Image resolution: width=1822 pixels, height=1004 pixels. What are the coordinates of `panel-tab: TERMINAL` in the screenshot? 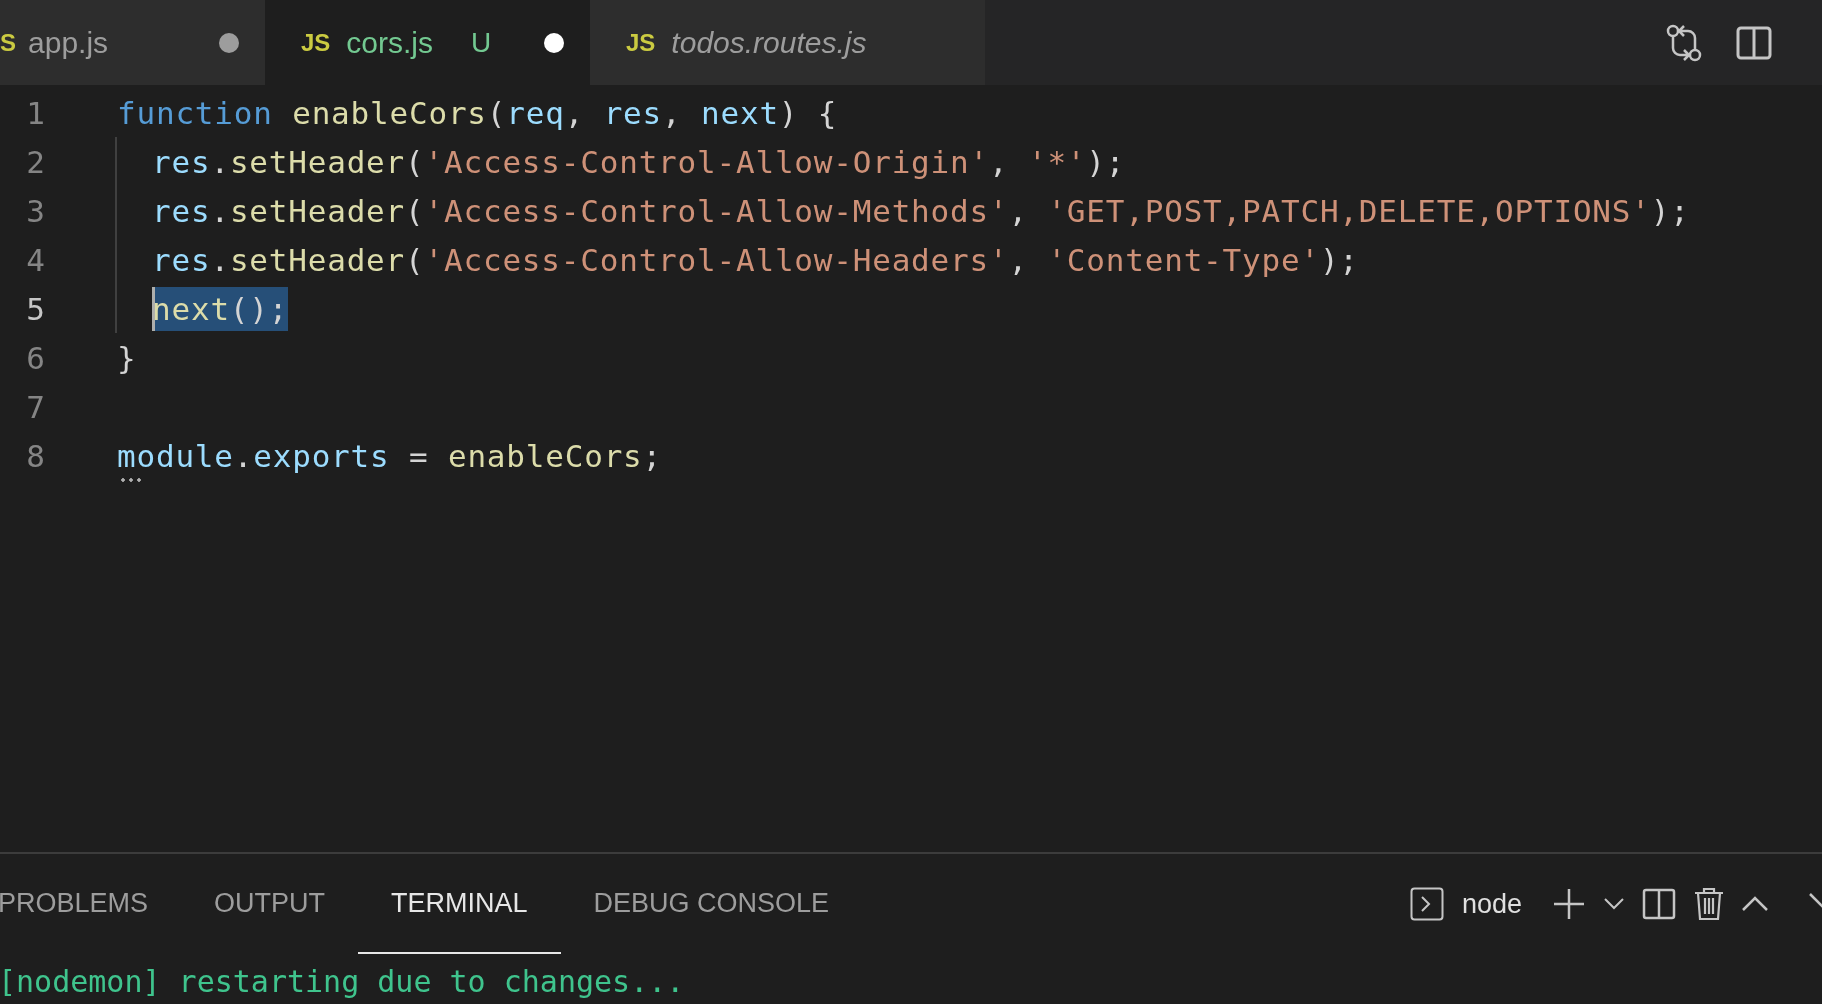 It's located at (459, 904).